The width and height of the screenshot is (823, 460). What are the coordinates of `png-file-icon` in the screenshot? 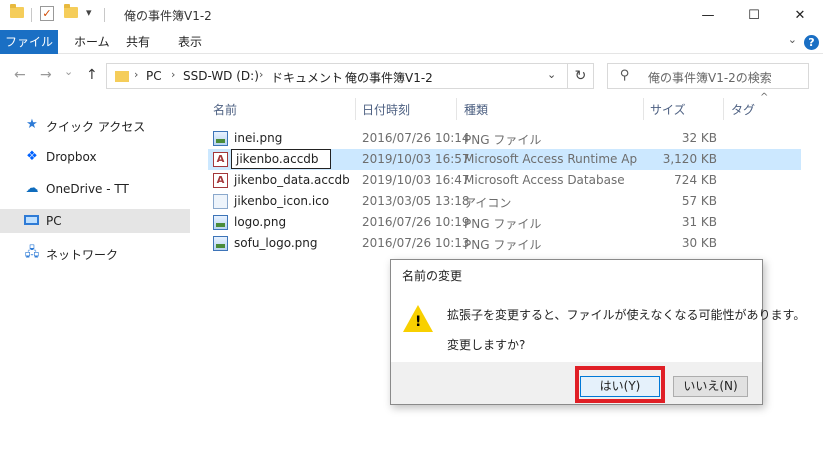 It's located at (220, 243).